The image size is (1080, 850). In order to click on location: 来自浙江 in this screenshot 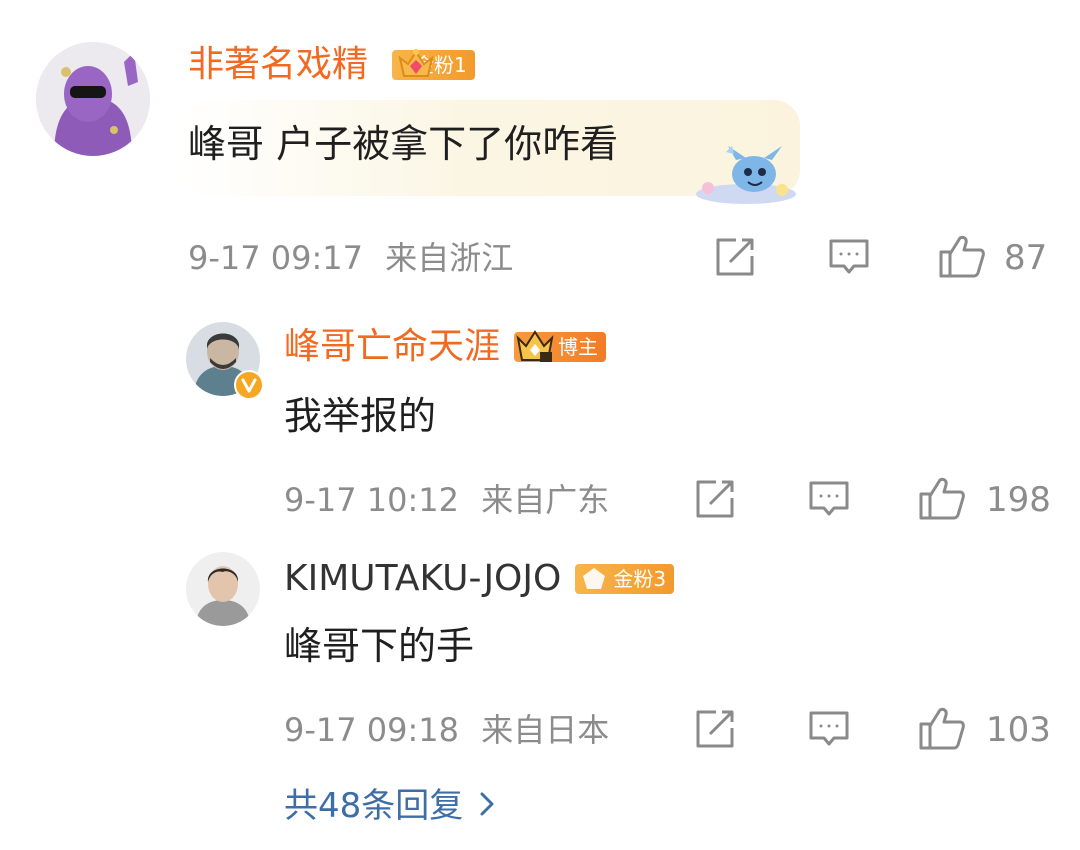, I will do `click(449, 258)`.